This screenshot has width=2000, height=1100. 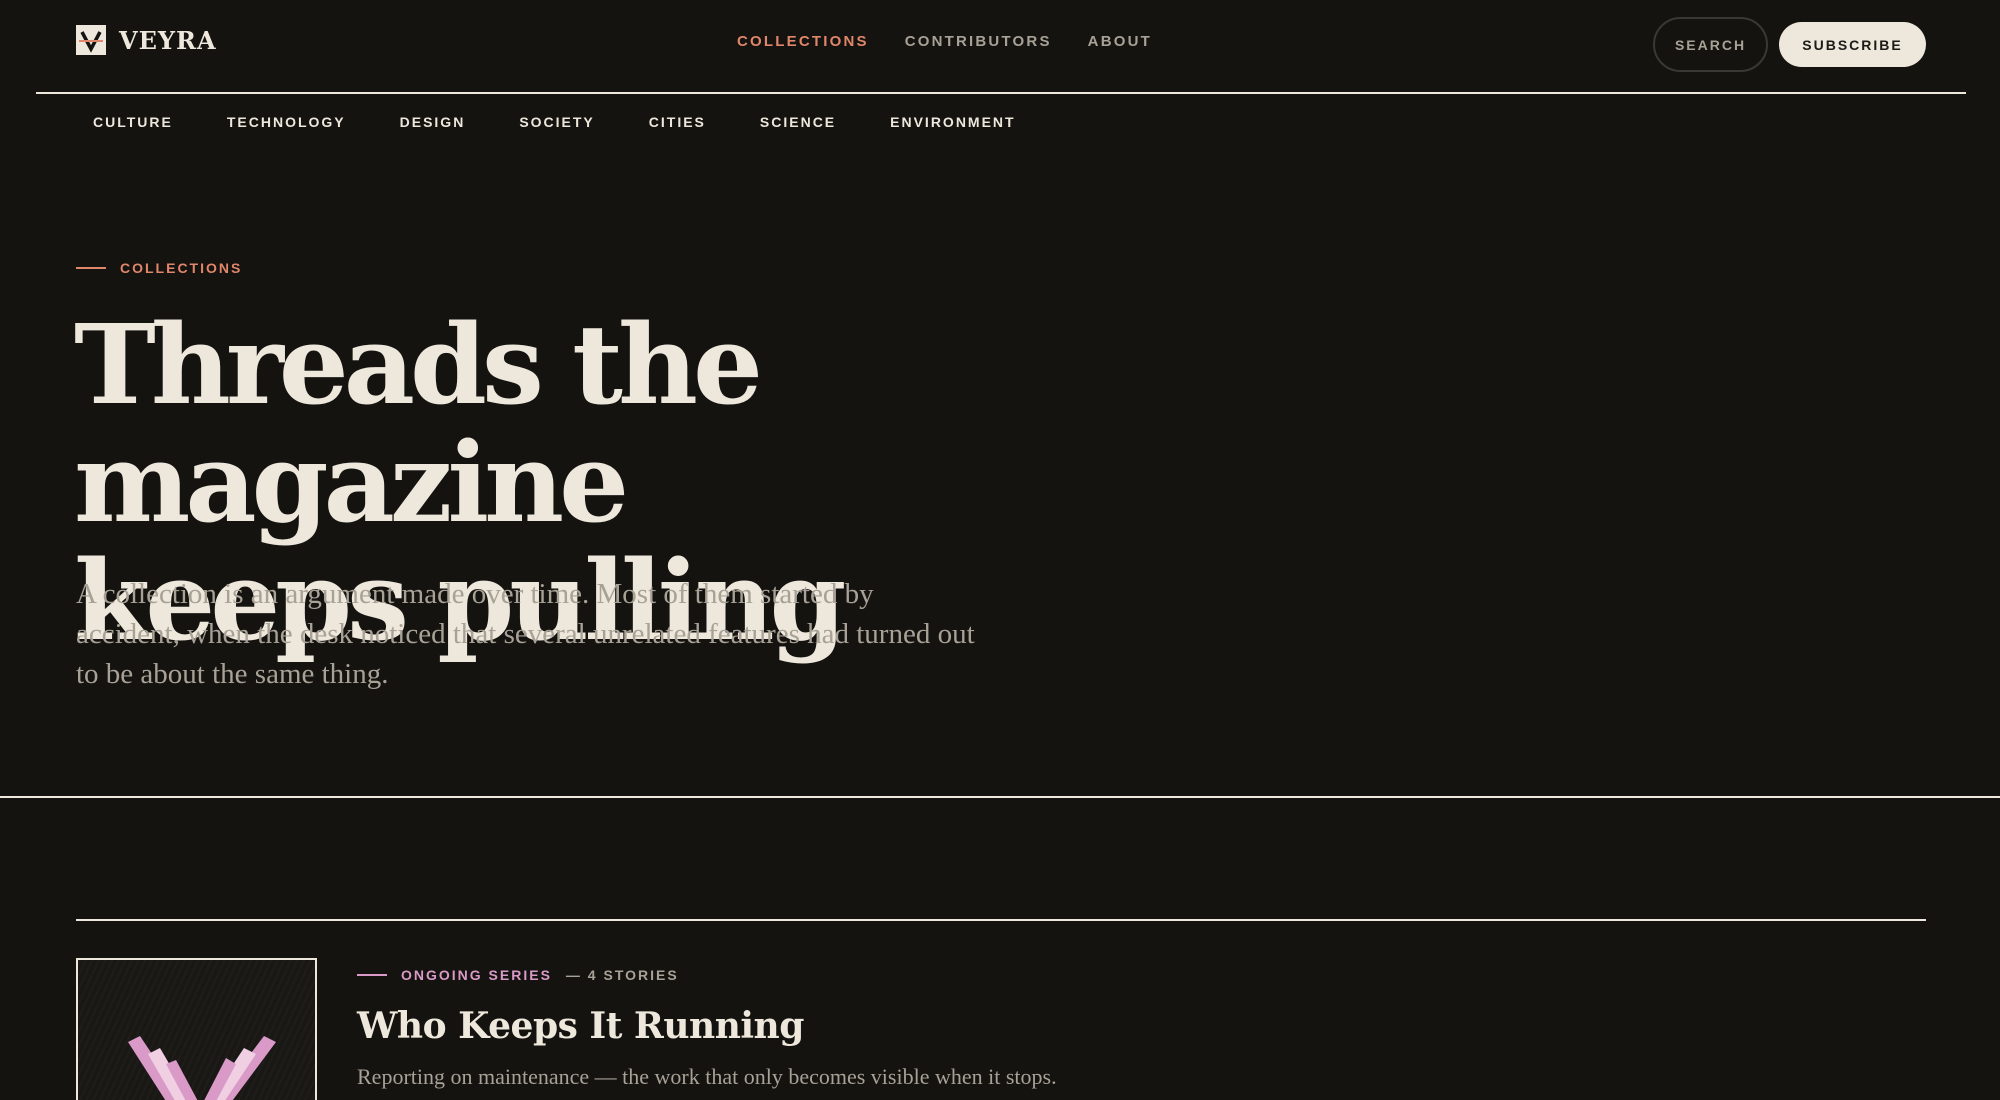 I want to click on category-society: SOCIETY, so click(x=556, y=122).